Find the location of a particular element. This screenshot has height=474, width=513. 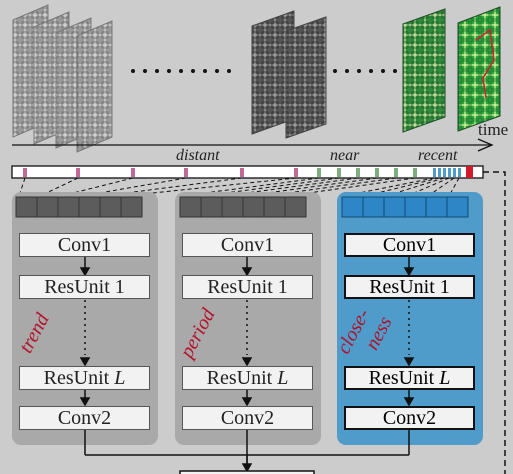

closeness-L-symbol: L is located at coordinates (445, 377).